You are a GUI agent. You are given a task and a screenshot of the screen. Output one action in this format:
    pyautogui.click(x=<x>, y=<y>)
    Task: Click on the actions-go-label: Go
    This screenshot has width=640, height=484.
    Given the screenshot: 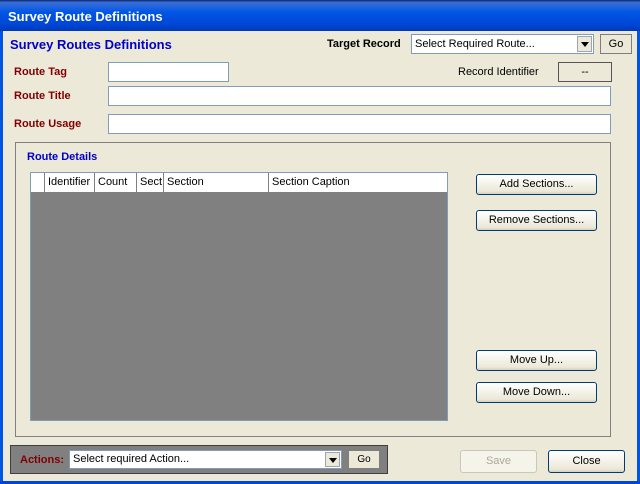 What is the action you would take?
    pyautogui.click(x=364, y=459)
    